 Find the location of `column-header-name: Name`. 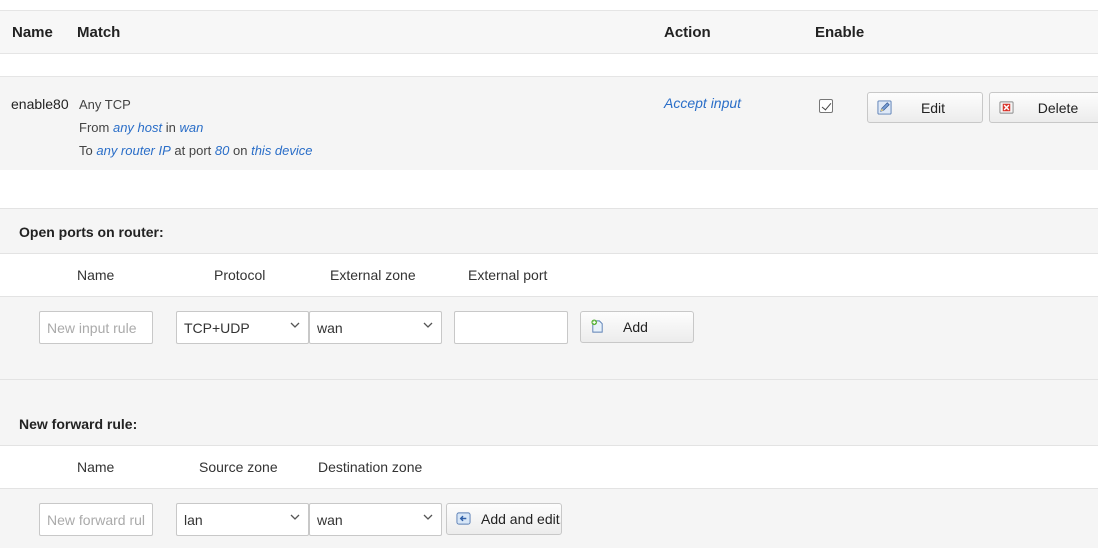

column-header-name: Name is located at coordinates (32, 32).